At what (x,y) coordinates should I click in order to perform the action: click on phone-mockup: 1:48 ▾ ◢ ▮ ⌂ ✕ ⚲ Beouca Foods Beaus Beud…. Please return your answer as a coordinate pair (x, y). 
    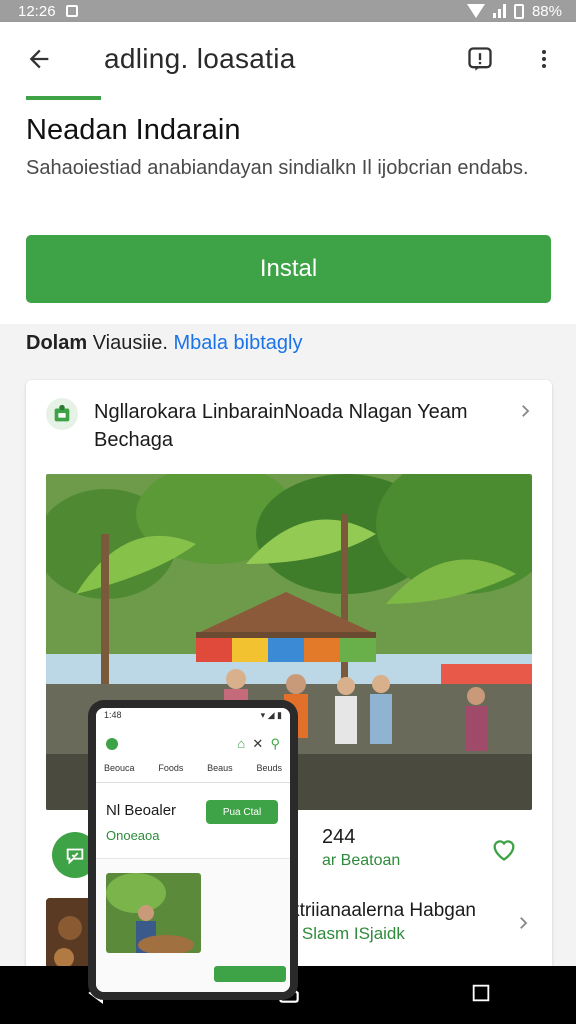
    Looking at the image, I should click on (193, 850).